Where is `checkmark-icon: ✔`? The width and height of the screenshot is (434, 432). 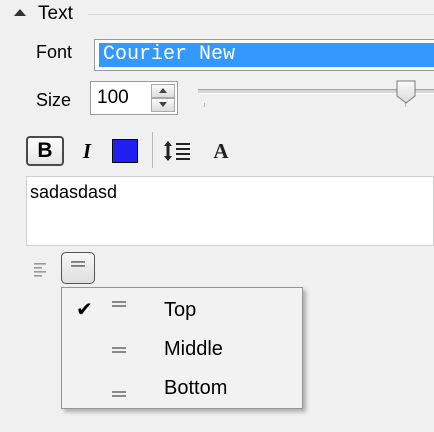 checkmark-icon: ✔ is located at coordinates (84, 310).